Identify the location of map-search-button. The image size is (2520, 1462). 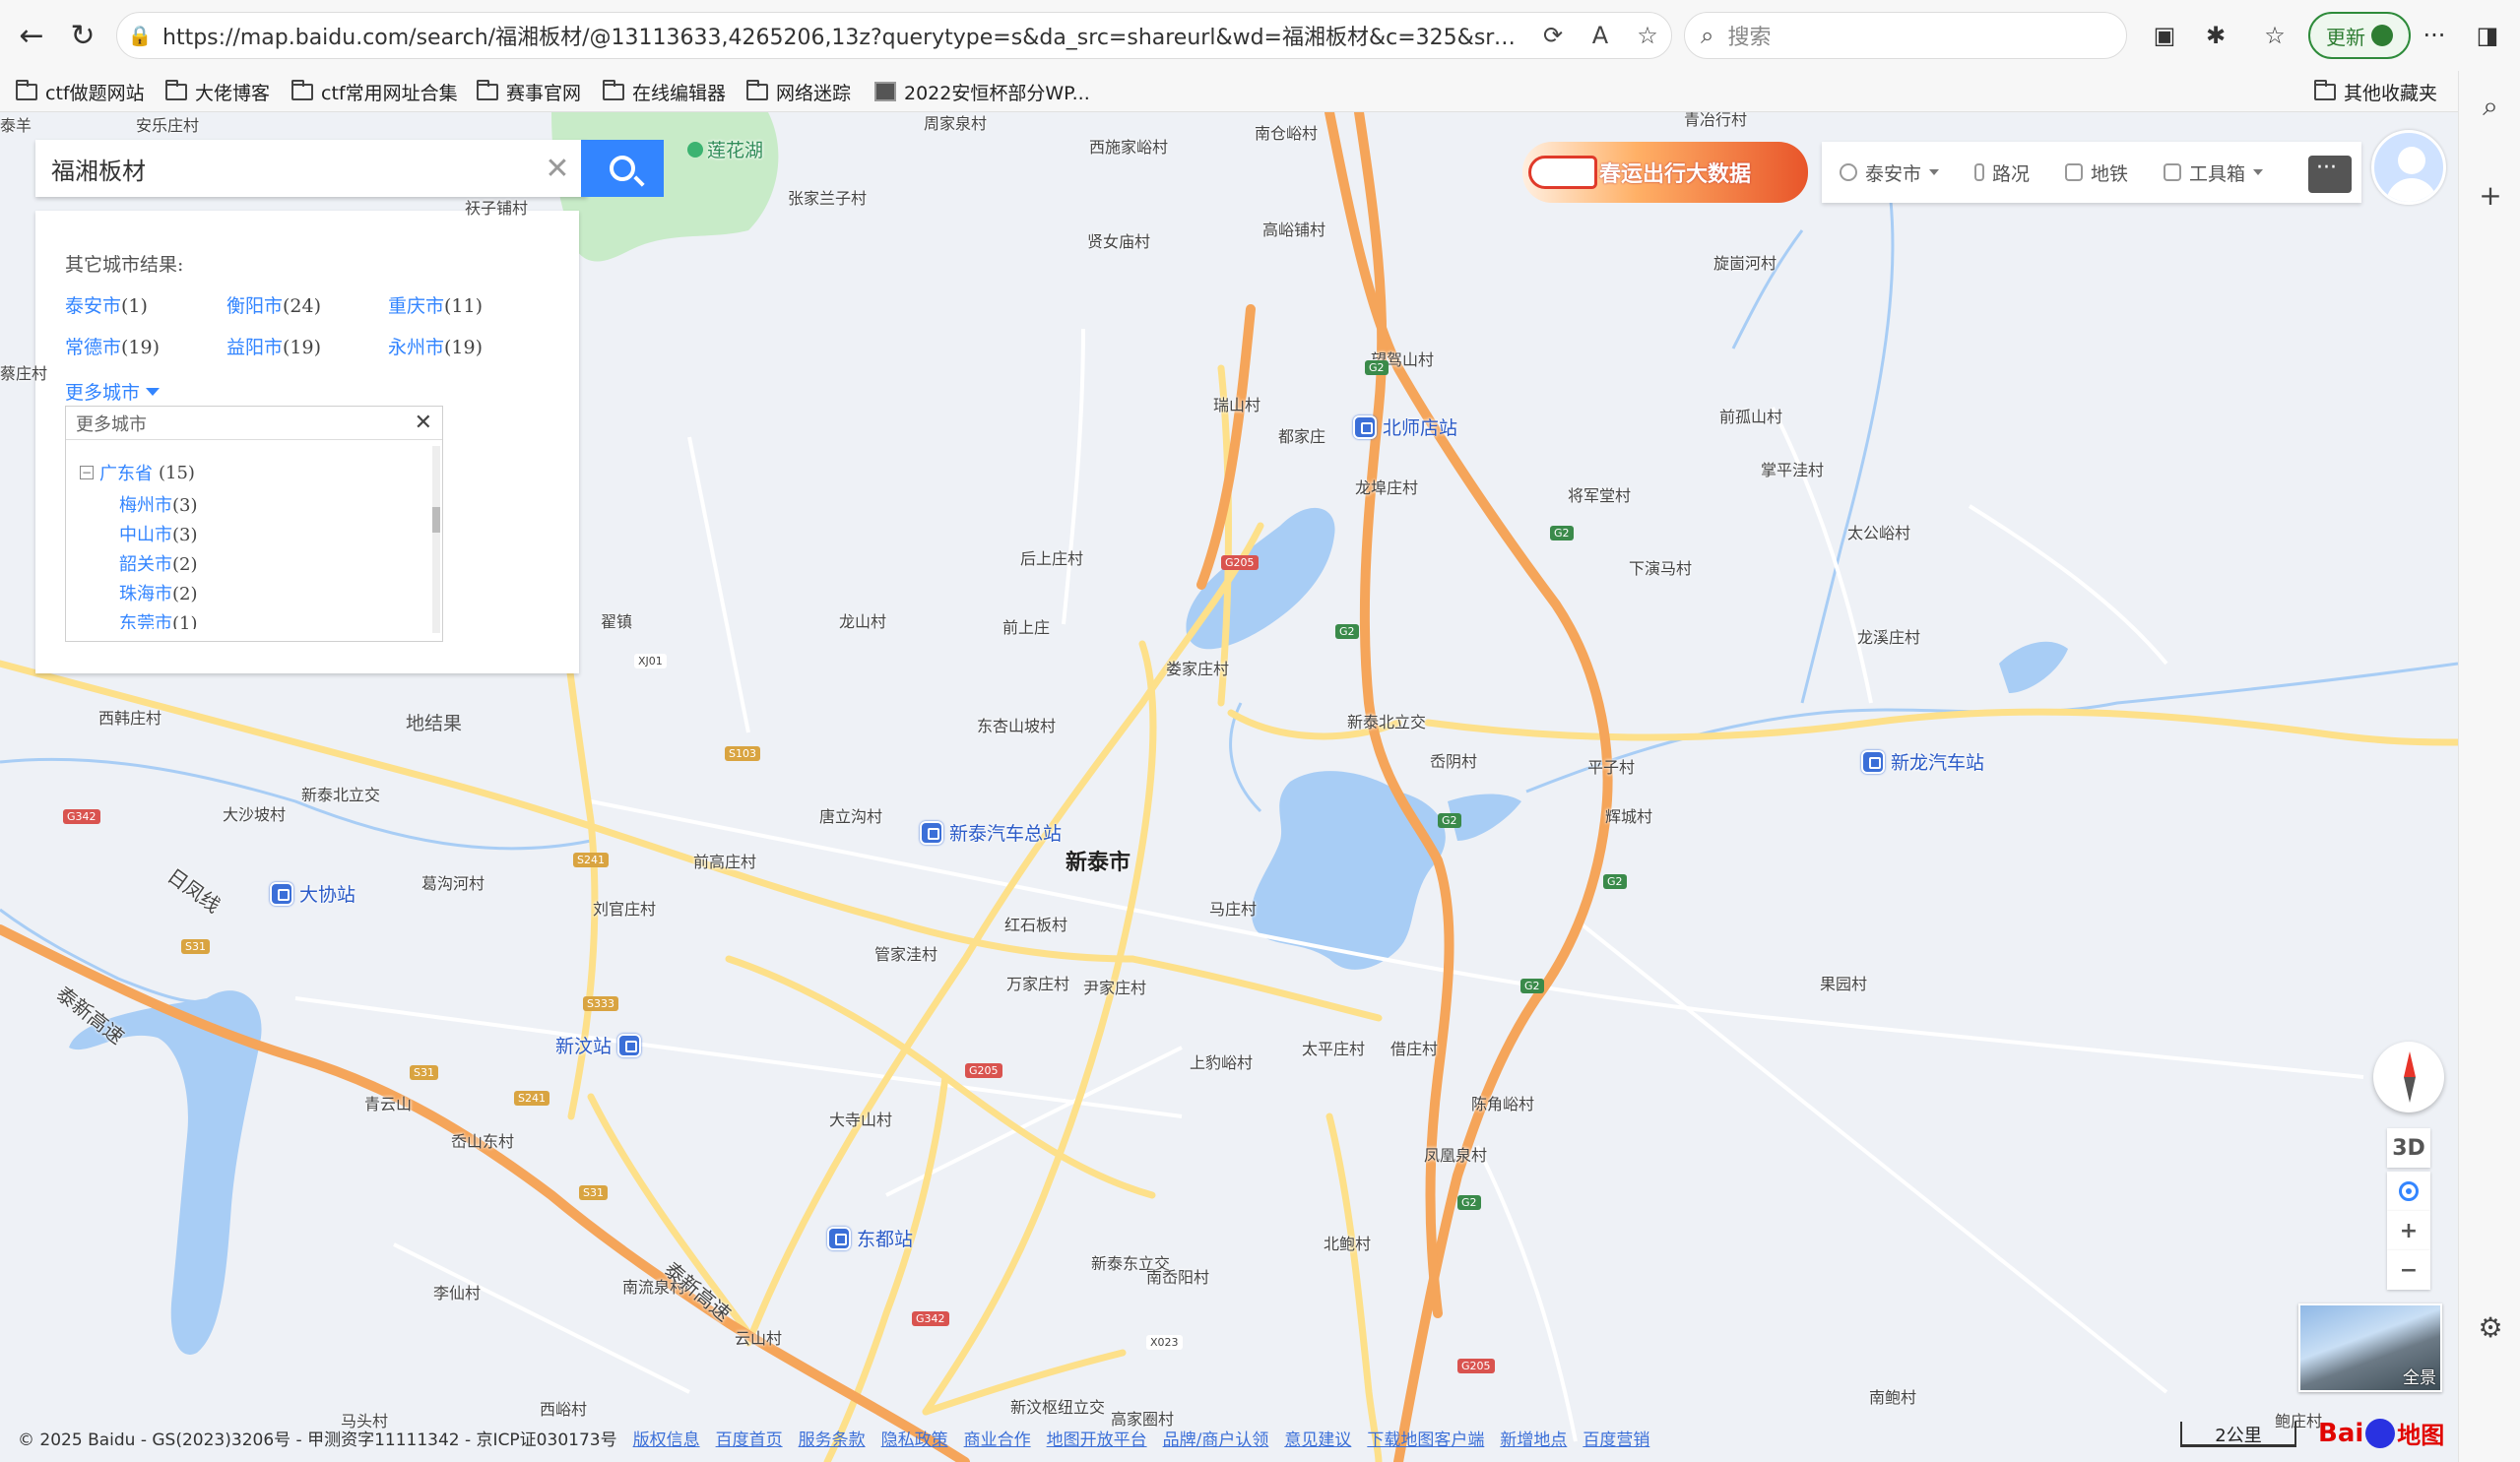
(622, 168).